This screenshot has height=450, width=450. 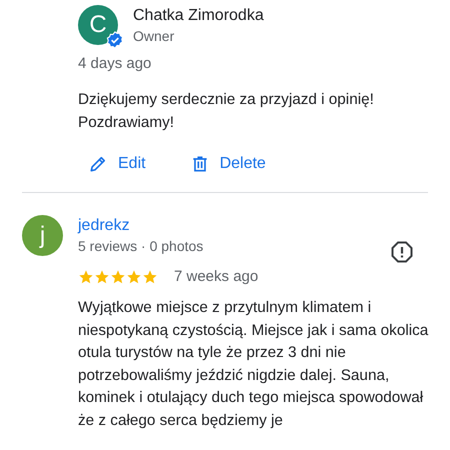 I want to click on pencil-icon, so click(x=98, y=164).